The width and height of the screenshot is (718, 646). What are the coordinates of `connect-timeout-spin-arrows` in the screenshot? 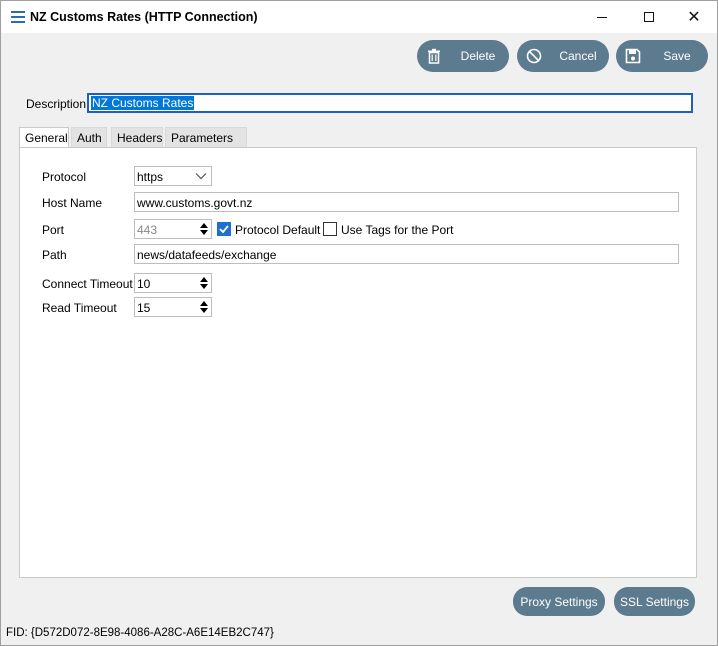 It's located at (204, 283).